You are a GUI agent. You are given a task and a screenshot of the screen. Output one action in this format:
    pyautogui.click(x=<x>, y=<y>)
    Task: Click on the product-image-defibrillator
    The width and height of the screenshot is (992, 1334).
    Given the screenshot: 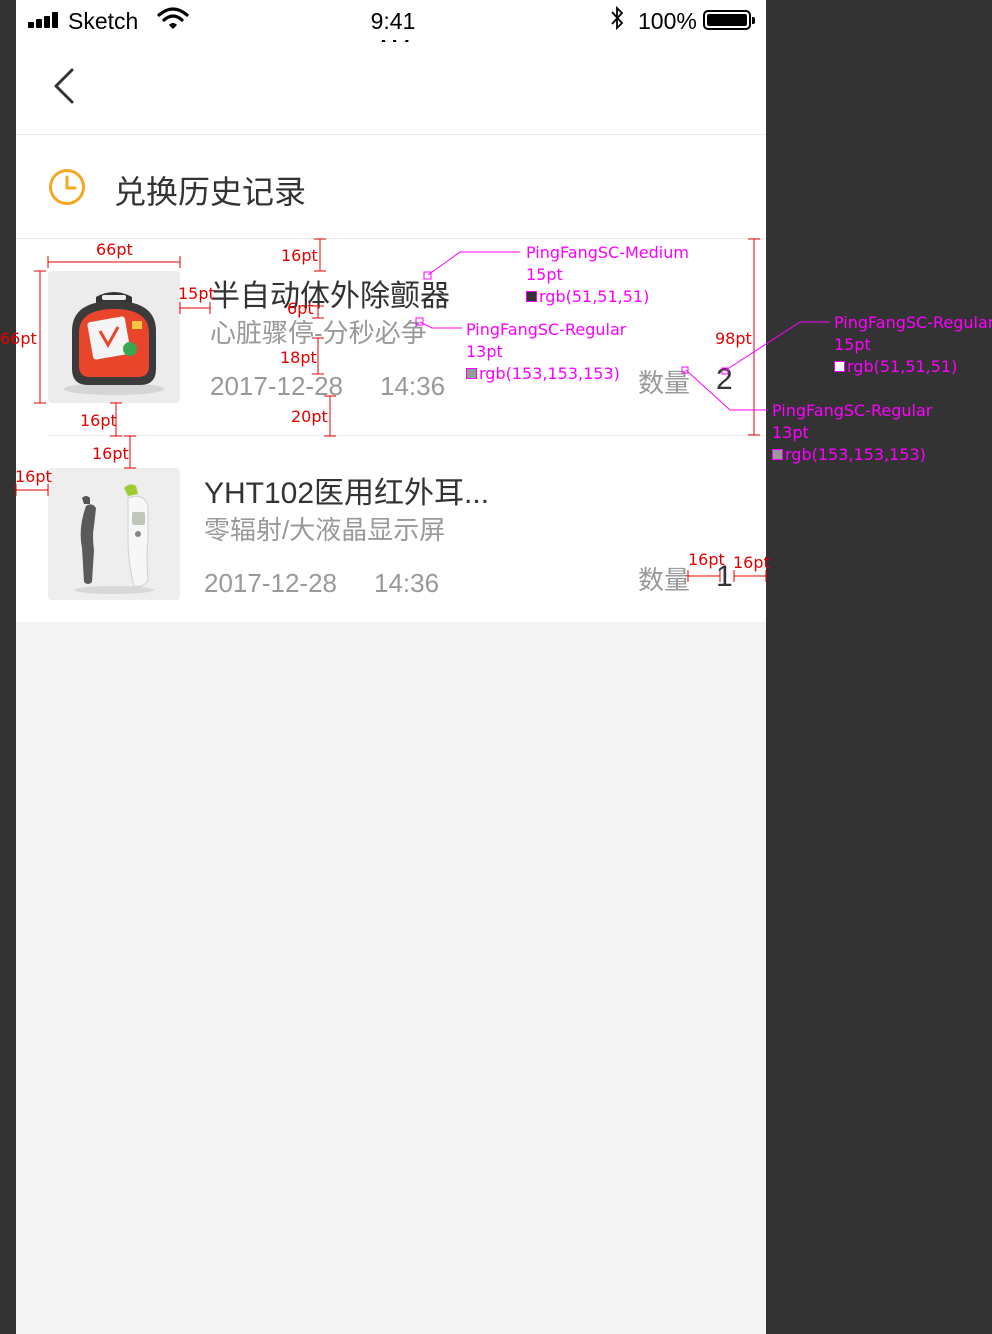 What is the action you would take?
    pyautogui.click(x=114, y=337)
    